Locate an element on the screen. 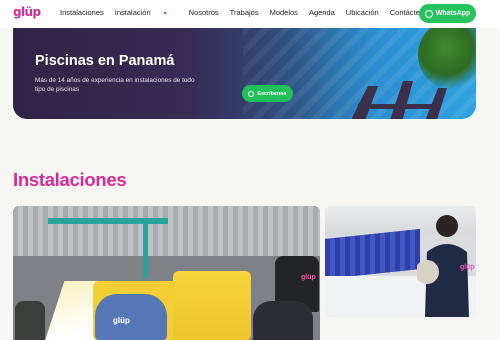 The width and height of the screenshot is (500, 340). write-us-button-label: Escríbenos is located at coordinates (272, 93).